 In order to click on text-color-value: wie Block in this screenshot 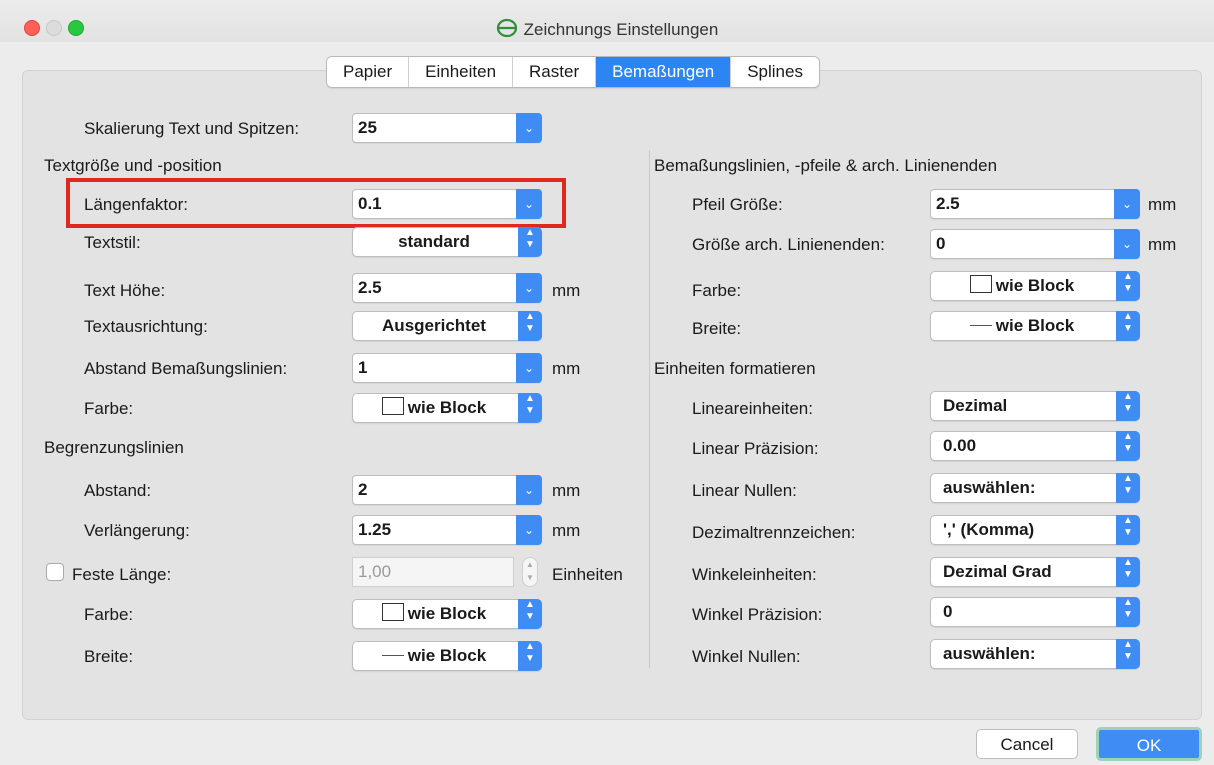, I will do `click(447, 407)`.